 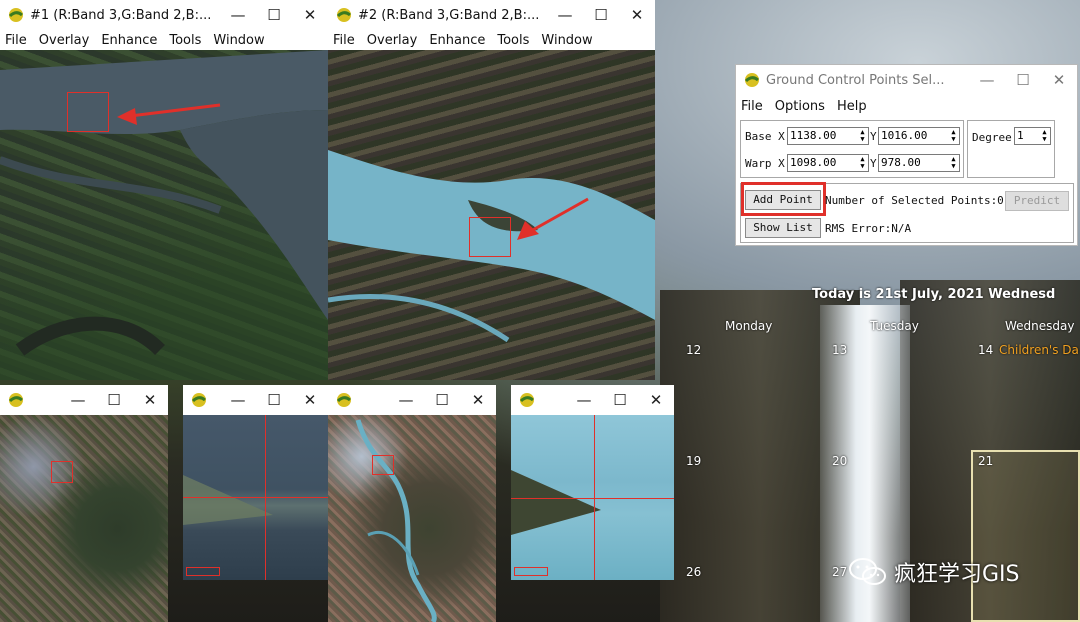 What do you see at coordinates (873, 163) in the screenshot?
I see `warp-y-label: Y` at bounding box center [873, 163].